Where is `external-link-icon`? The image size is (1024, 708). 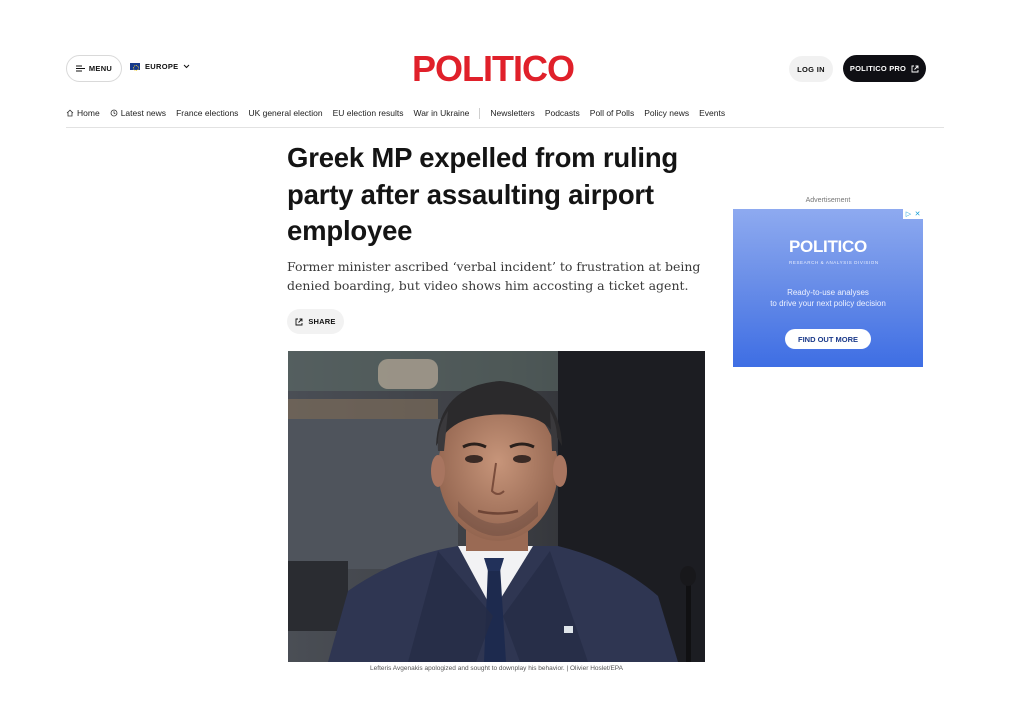 external-link-icon is located at coordinates (915, 68).